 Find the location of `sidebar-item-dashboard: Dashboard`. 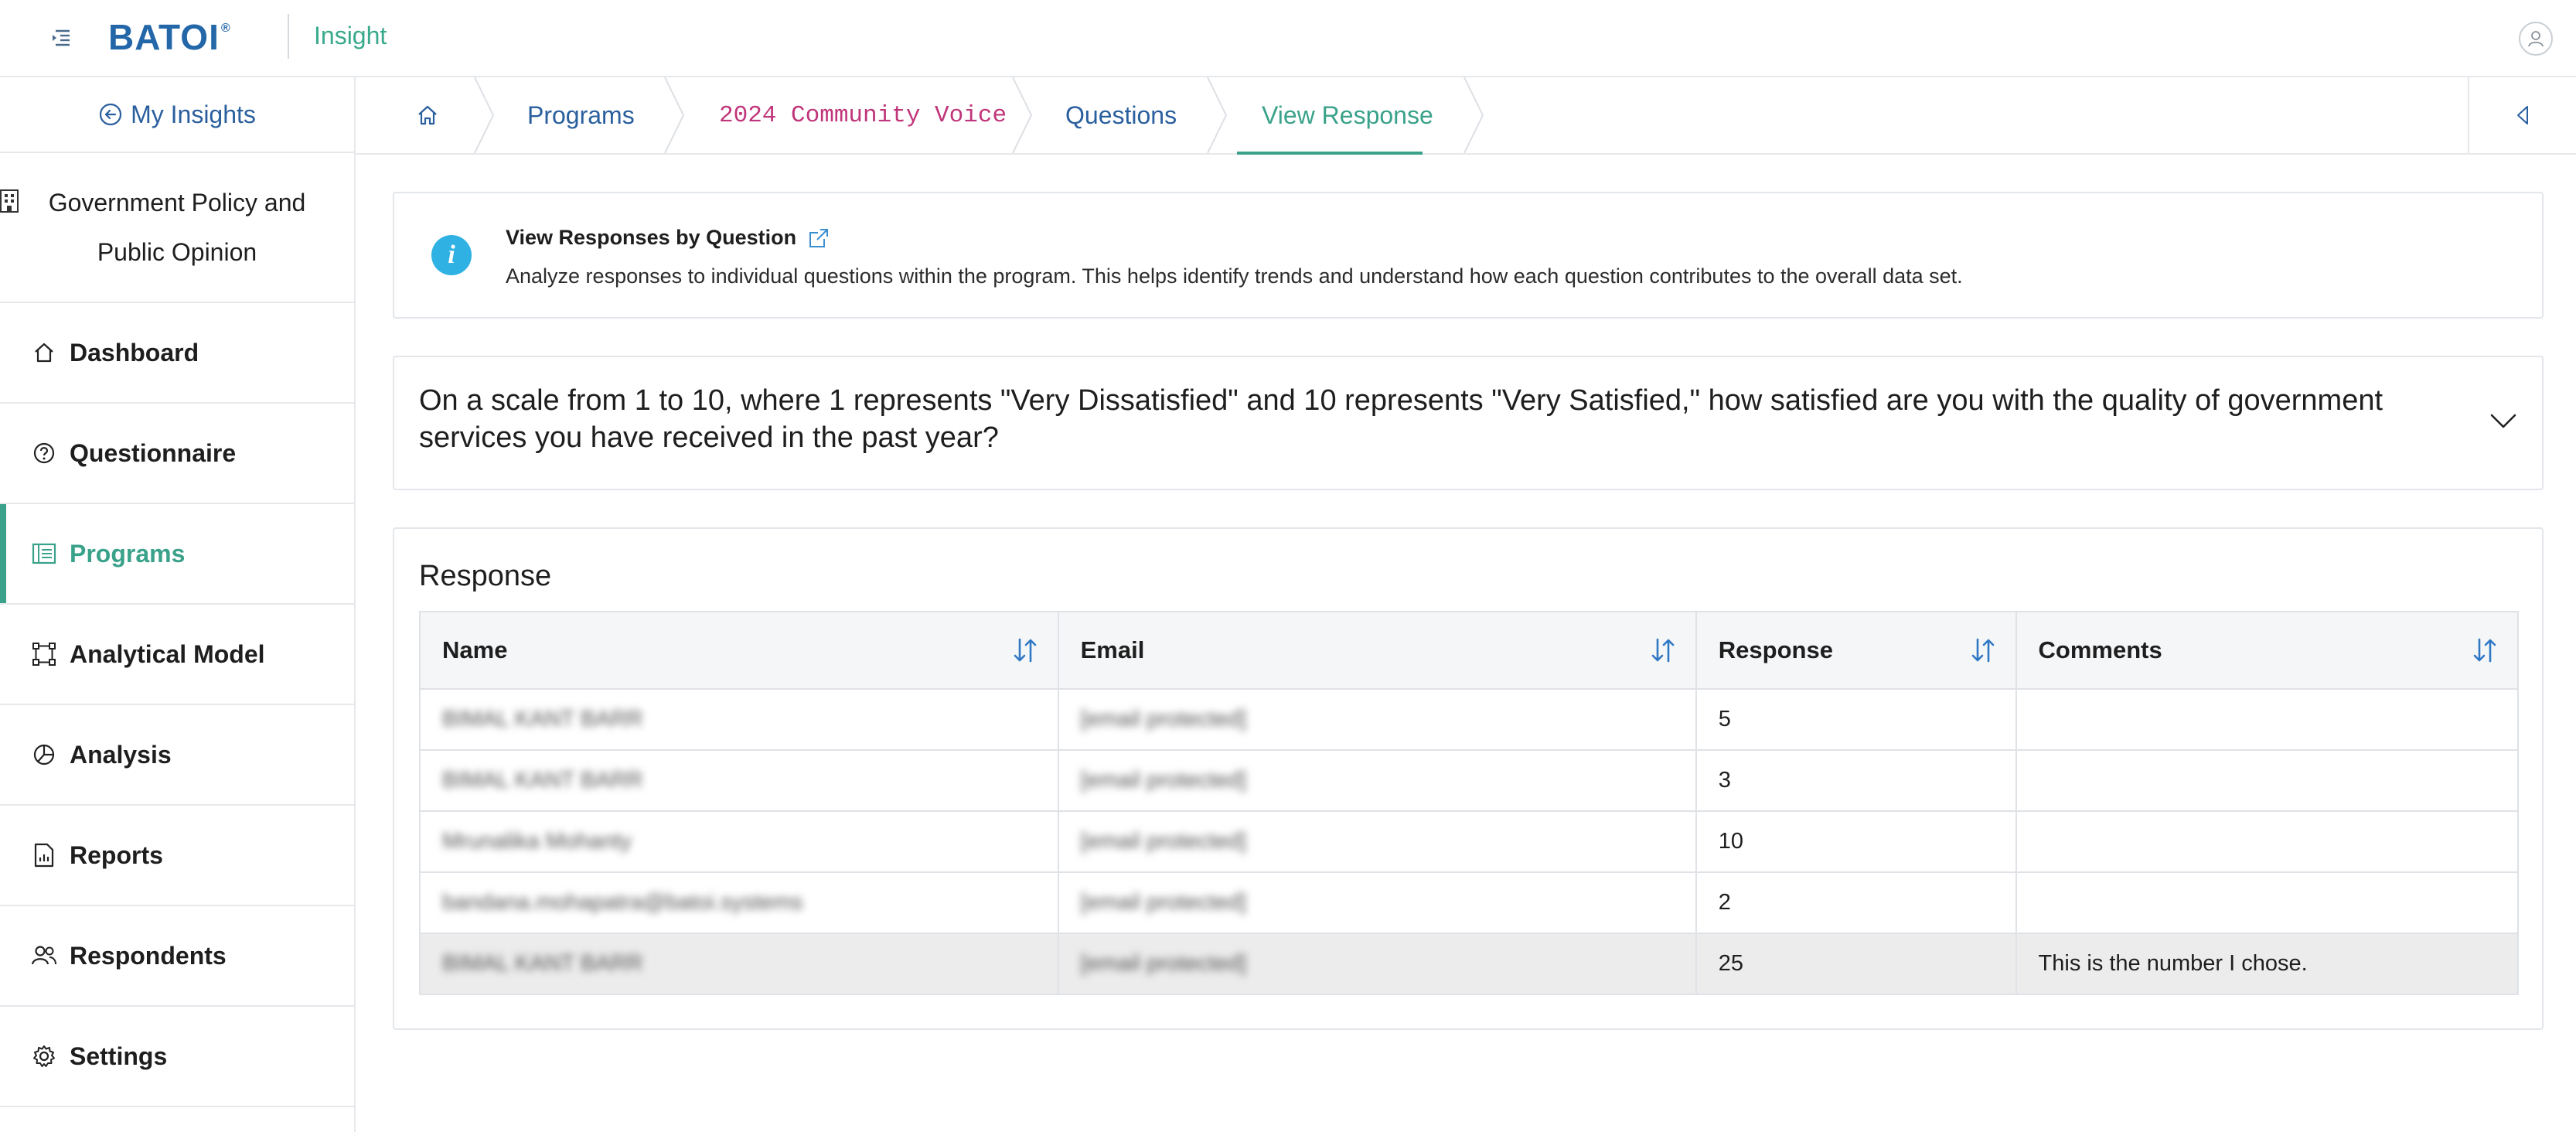

sidebar-item-dashboard: Dashboard is located at coordinates (177, 353).